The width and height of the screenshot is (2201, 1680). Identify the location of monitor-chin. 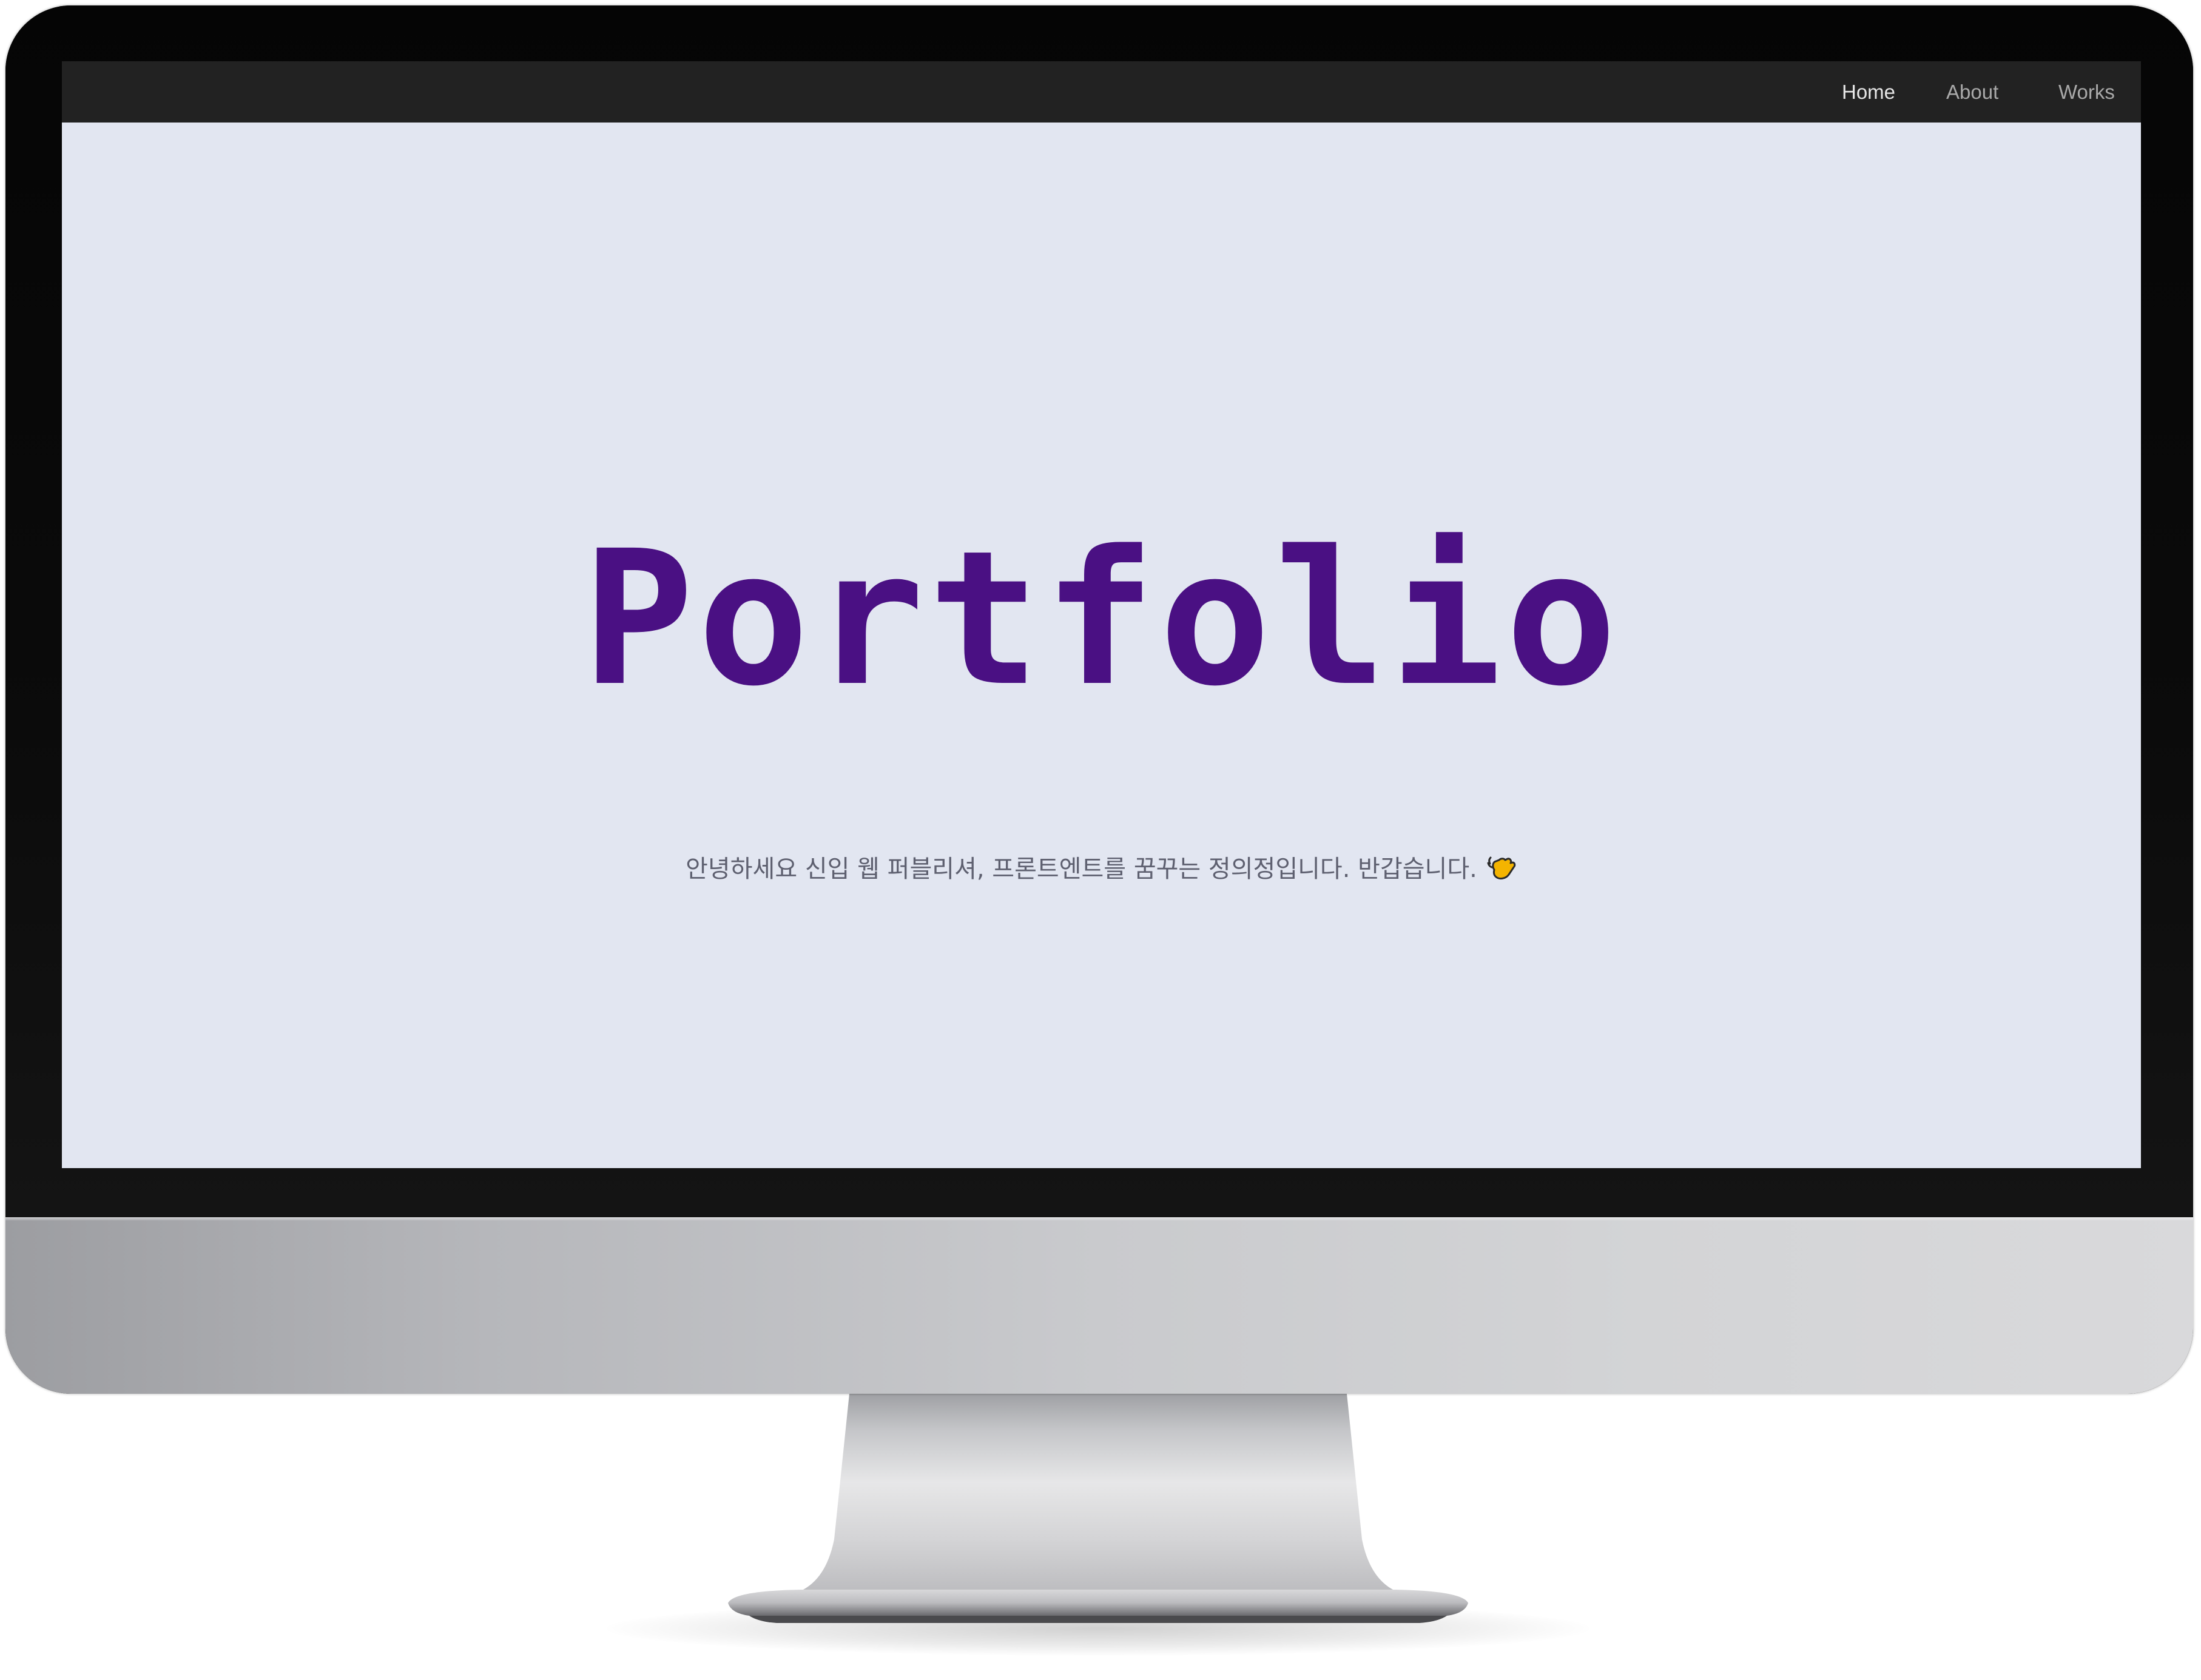
(1099, 1305).